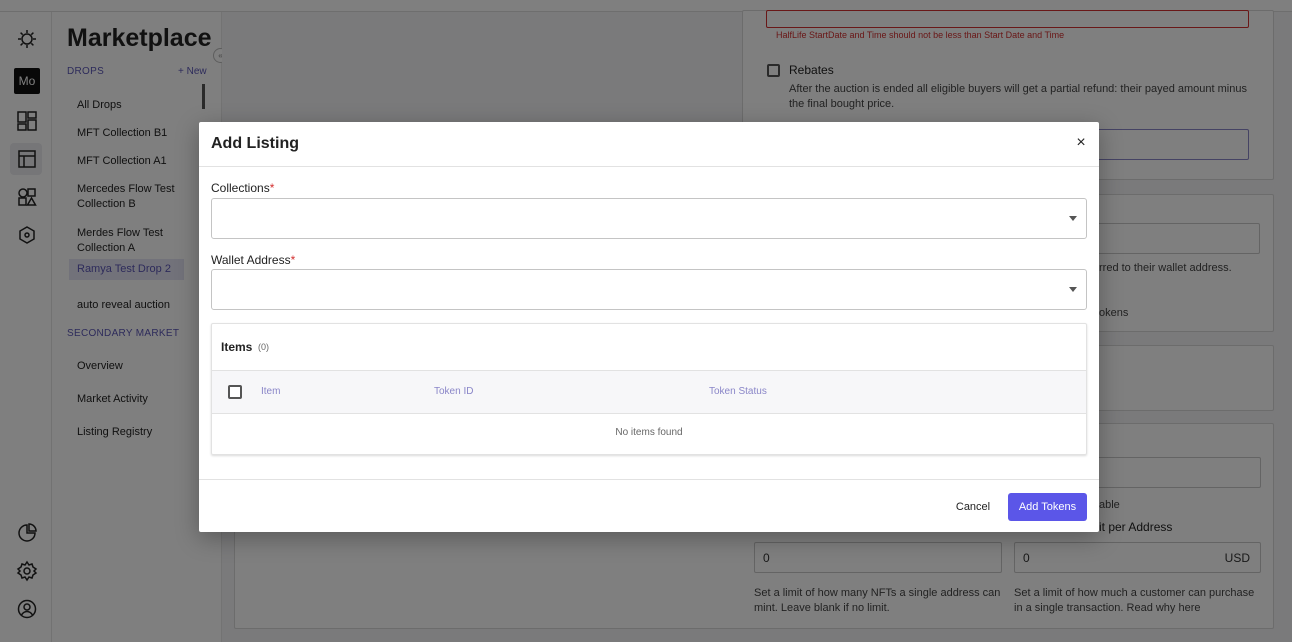  I want to click on collections-select, so click(649, 218).